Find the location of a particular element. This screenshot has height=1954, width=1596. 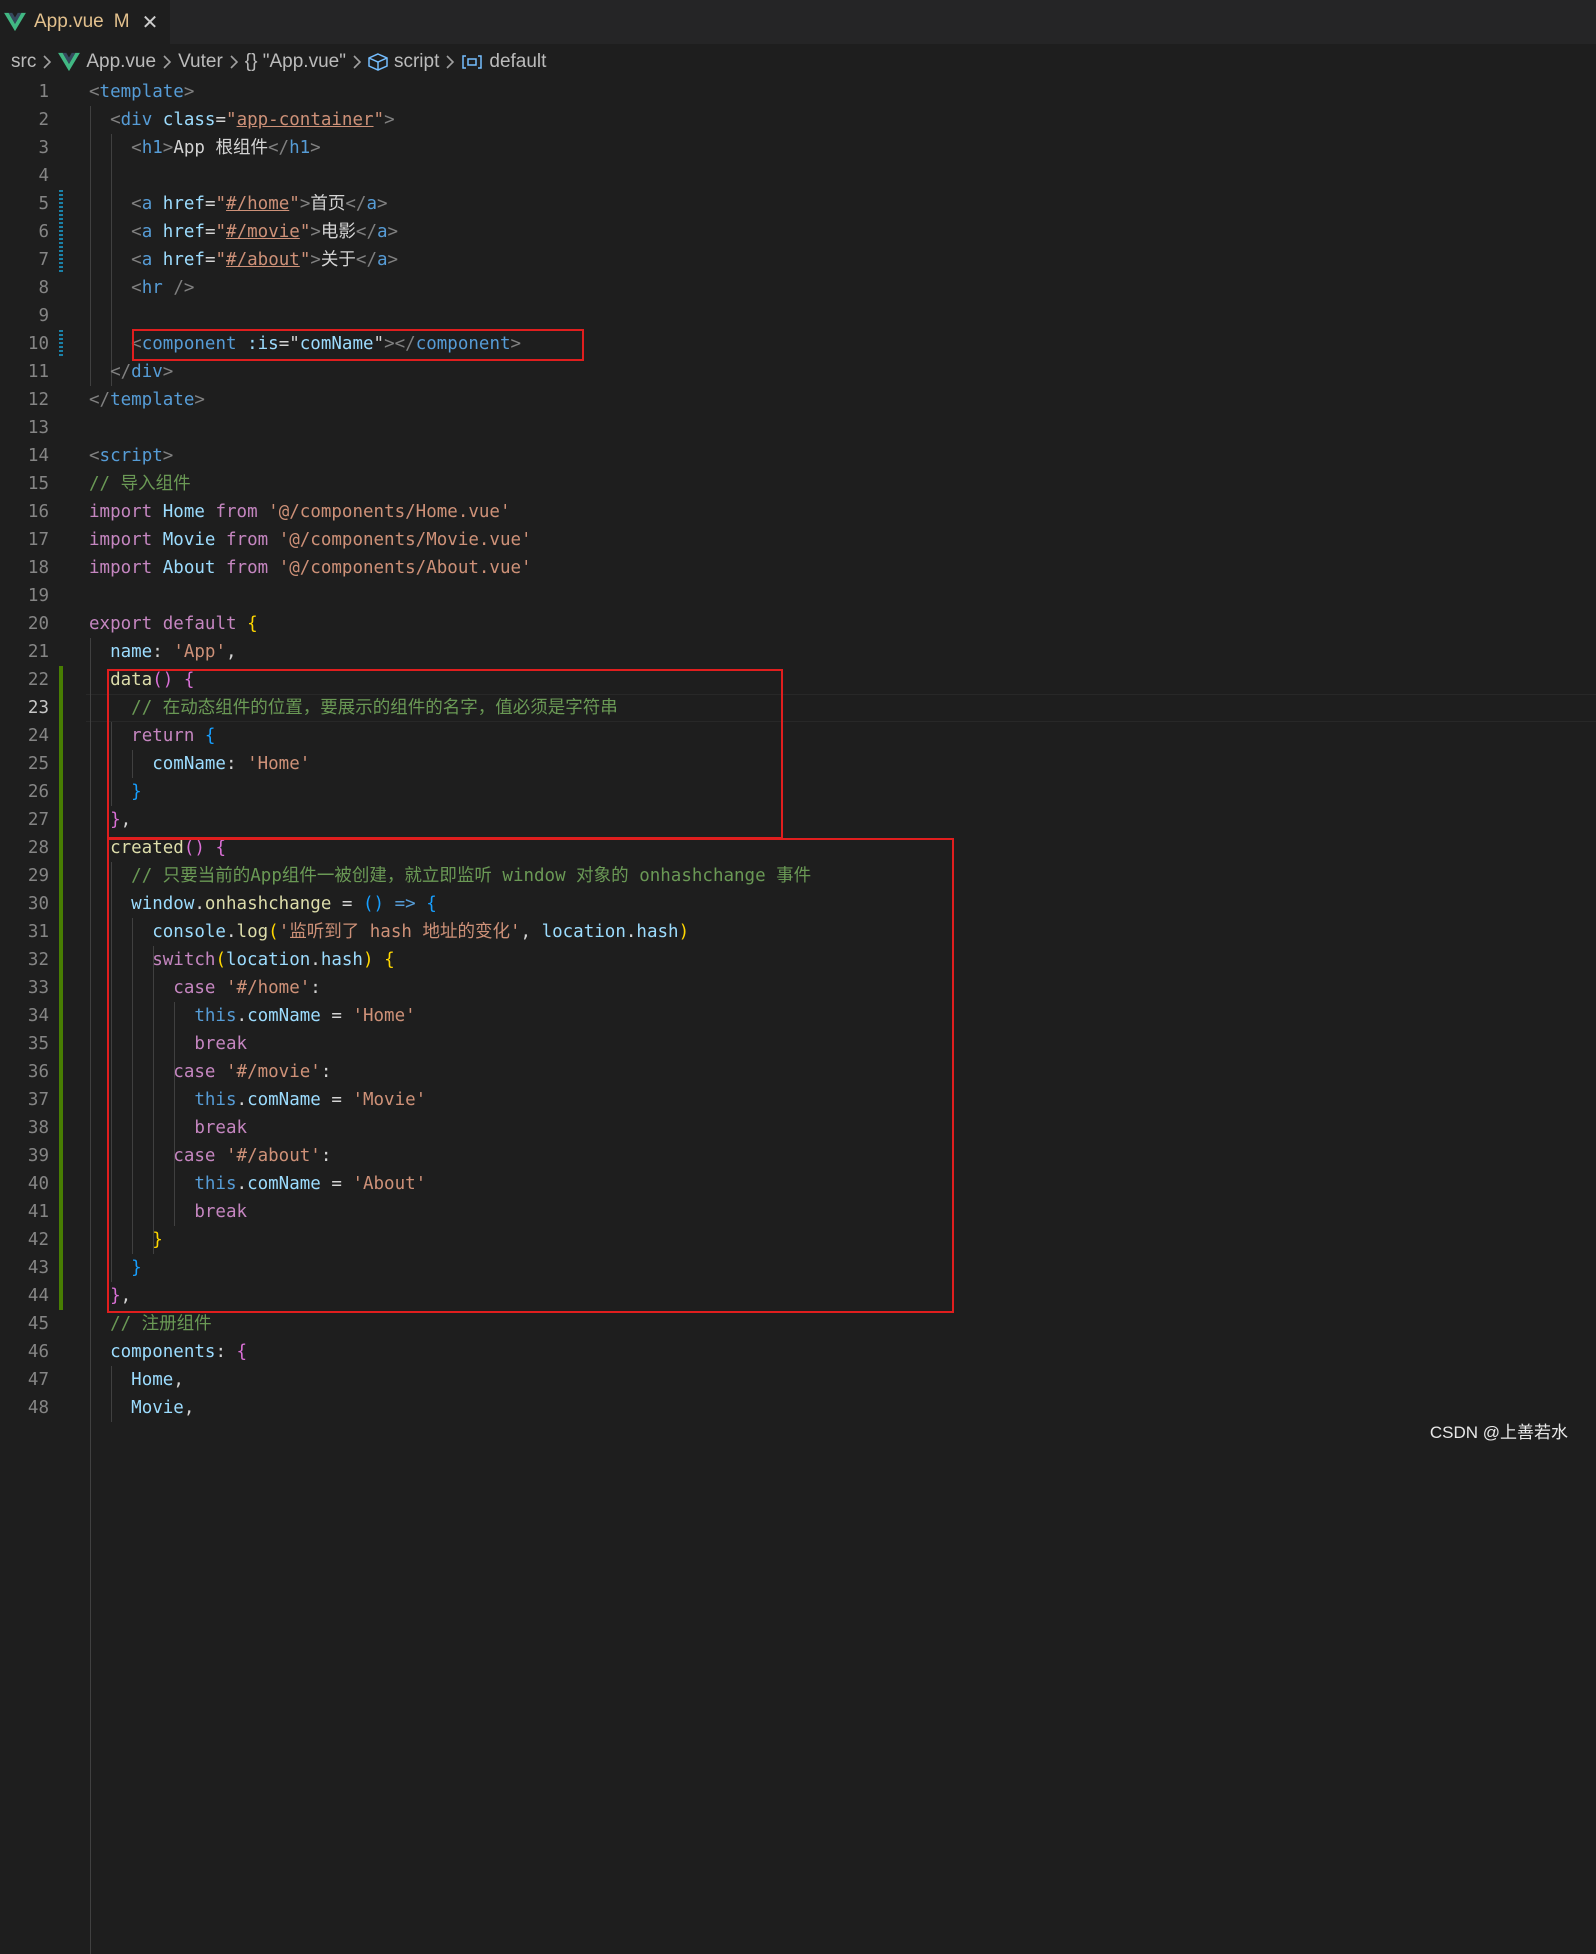

code-line: 11 </div> is located at coordinates (798, 372).